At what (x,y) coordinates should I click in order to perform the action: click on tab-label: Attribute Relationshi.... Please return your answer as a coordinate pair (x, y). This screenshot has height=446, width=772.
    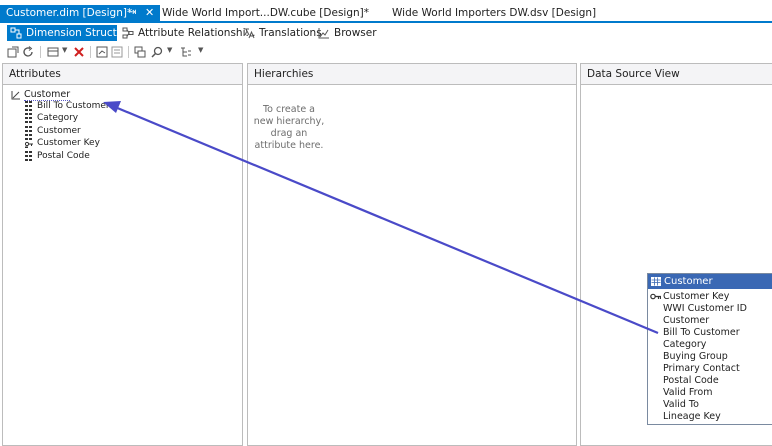
    Looking at the image, I should click on (197, 33).